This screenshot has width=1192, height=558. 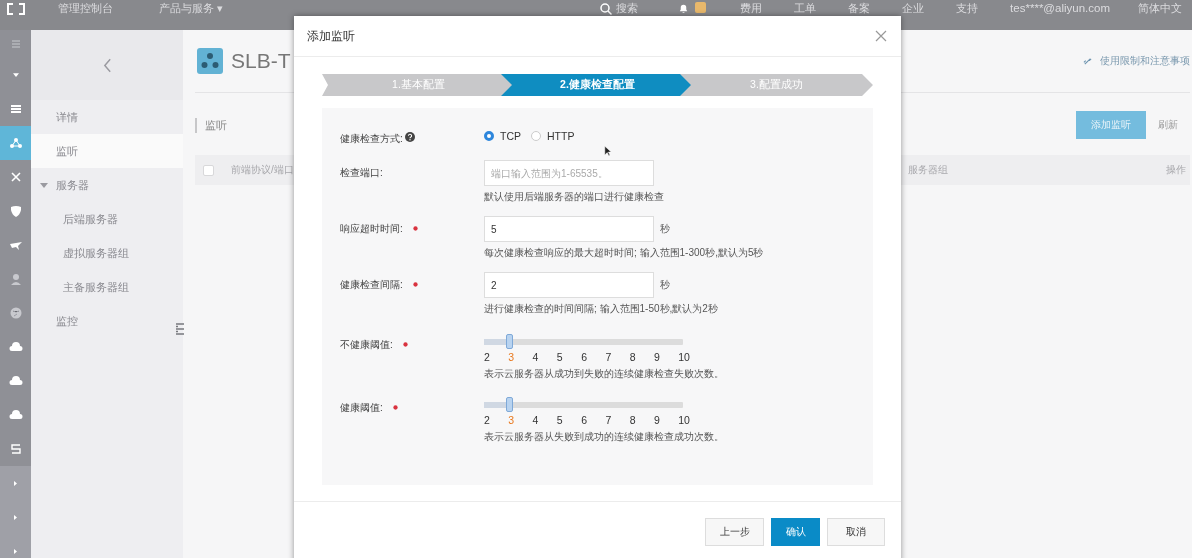 I want to click on close-icon, so click(x=881, y=36).